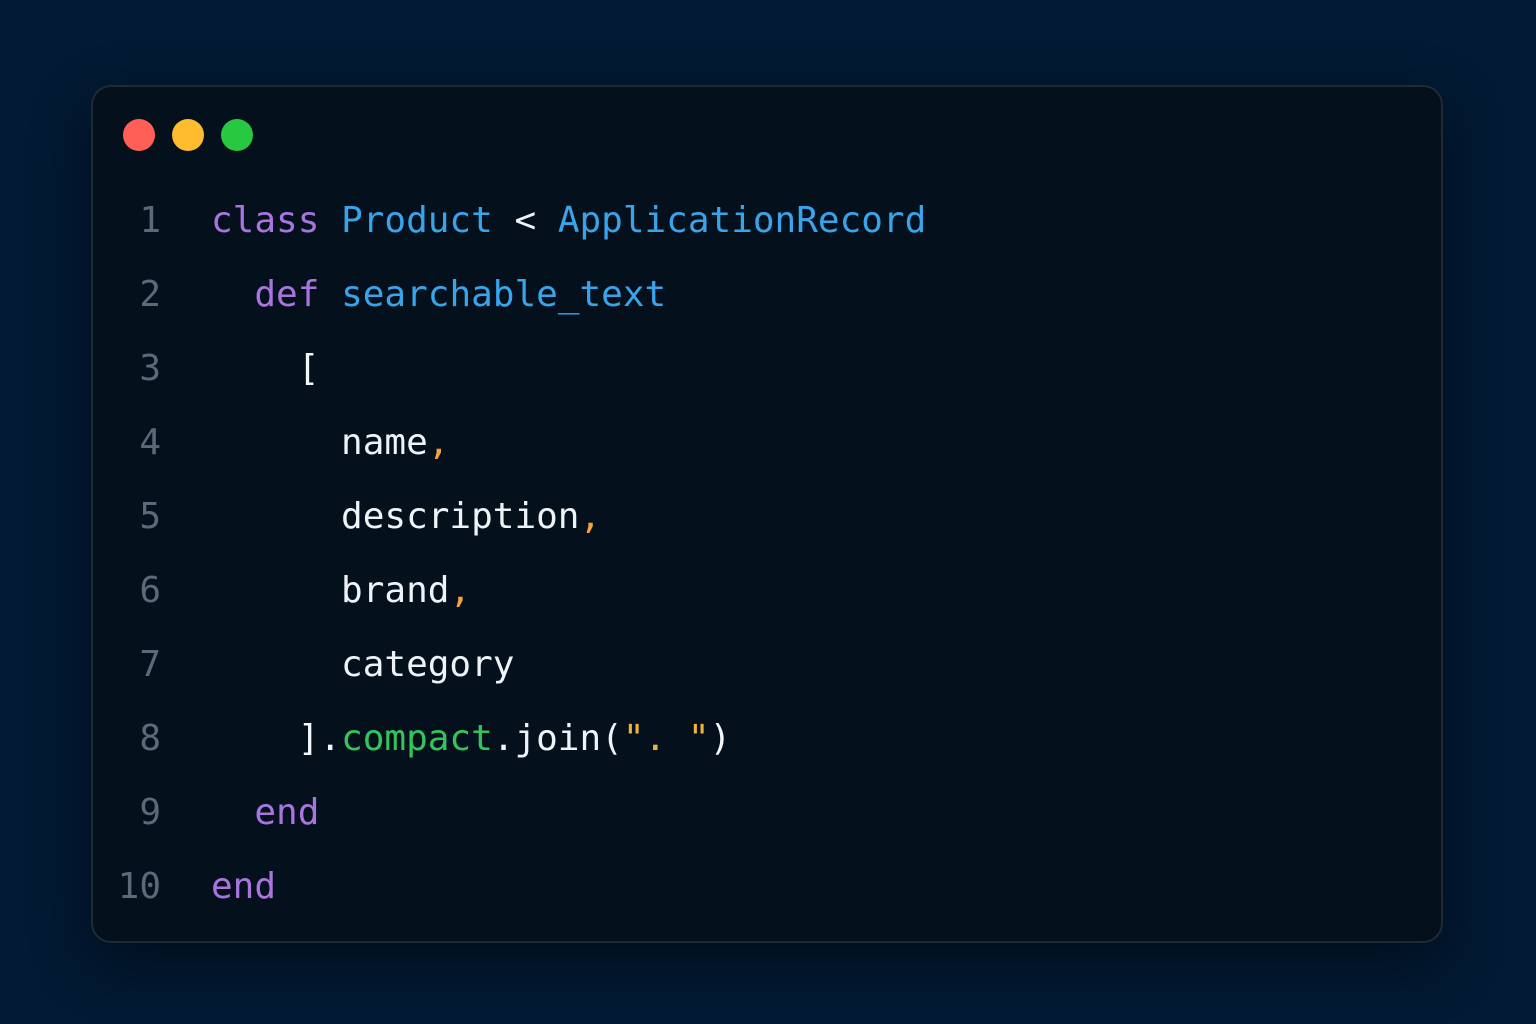 The height and width of the screenshot is (1024, 1536). I want to click on line-number: 9, so click(150, 812).